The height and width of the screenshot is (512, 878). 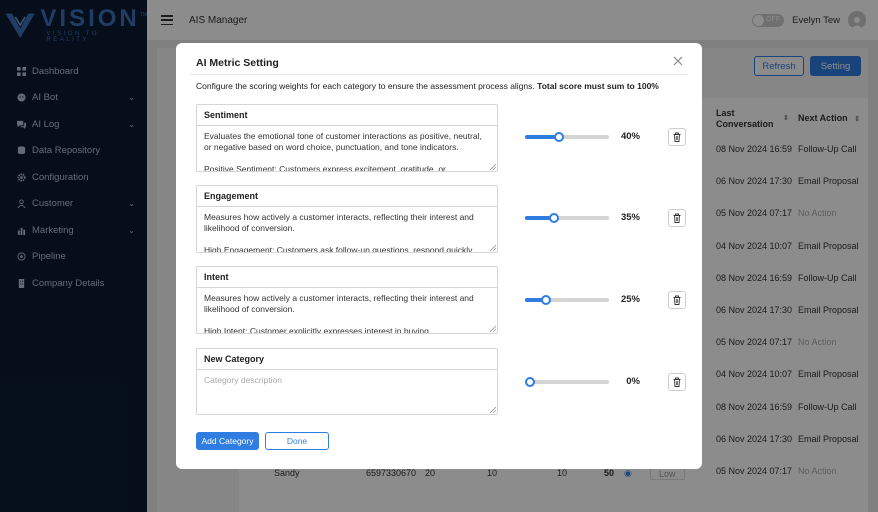 What do you see at coordinates (227, 441) in the screenshot?
I see `add-category-button: Add Category` at bounding box center [227, 441].